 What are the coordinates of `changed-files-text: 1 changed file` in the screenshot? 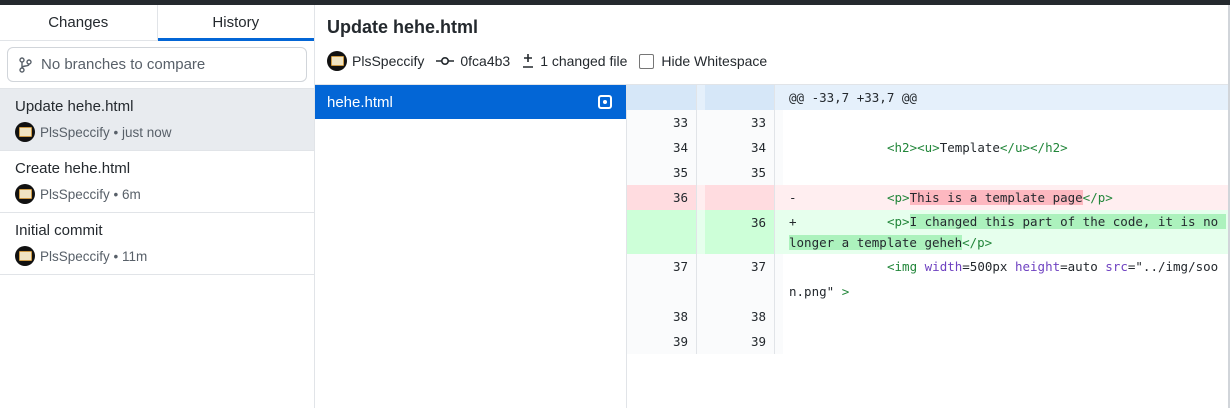 It's located at (584, 61).